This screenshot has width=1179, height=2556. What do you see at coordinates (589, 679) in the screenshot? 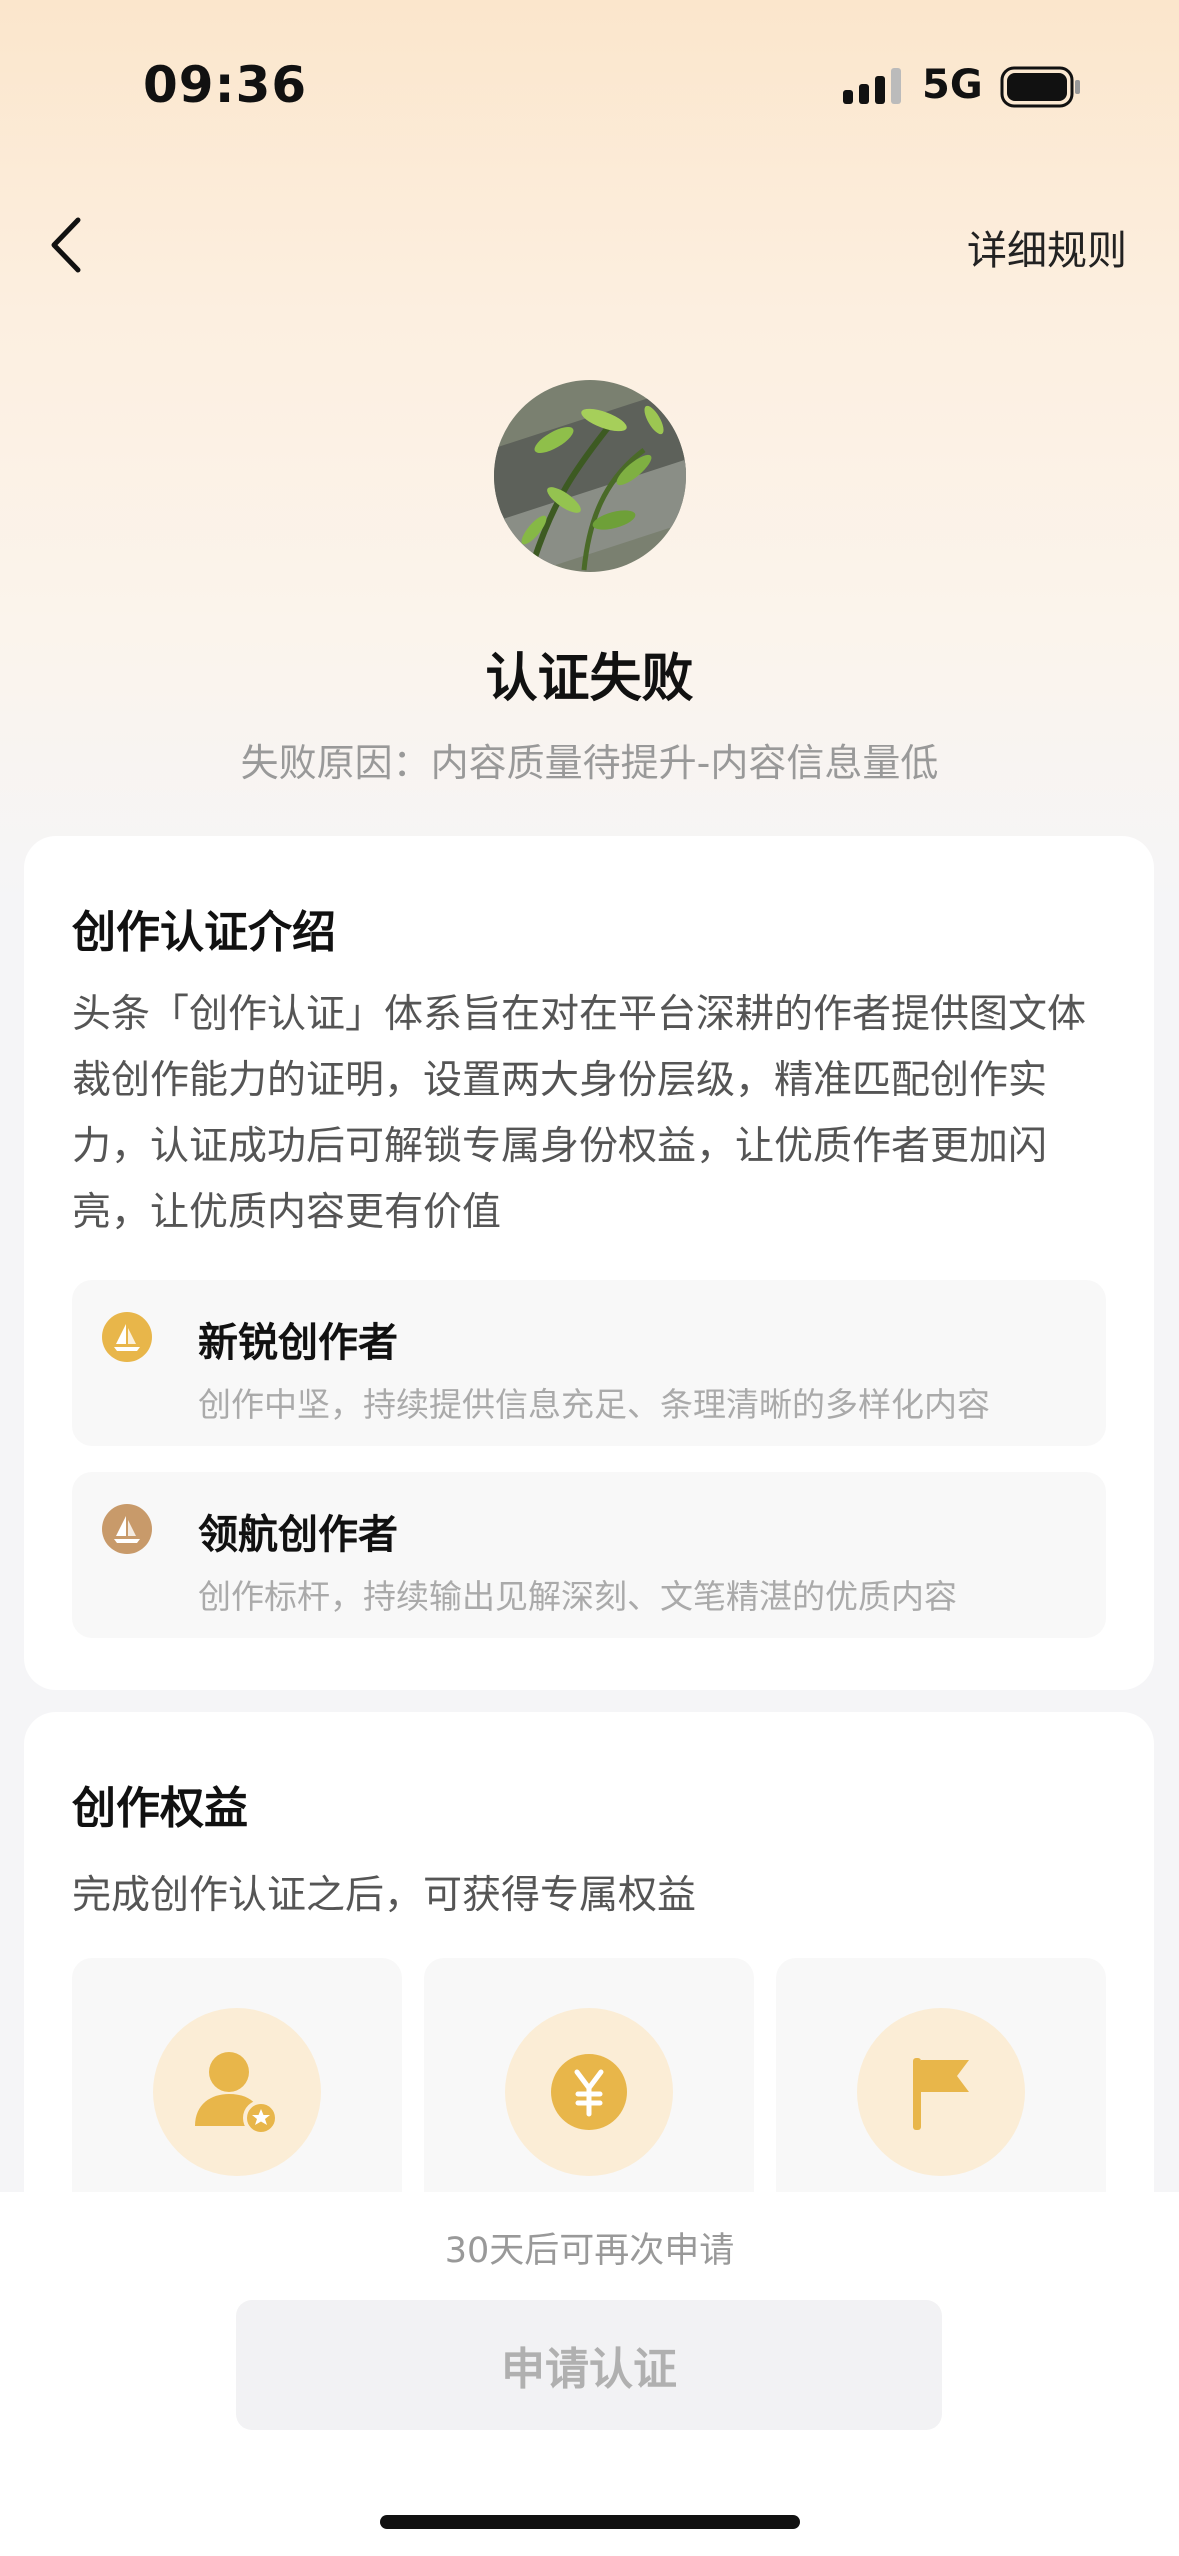
I see `verification-status-title: 认证失败` at bounding box center [589, 679].